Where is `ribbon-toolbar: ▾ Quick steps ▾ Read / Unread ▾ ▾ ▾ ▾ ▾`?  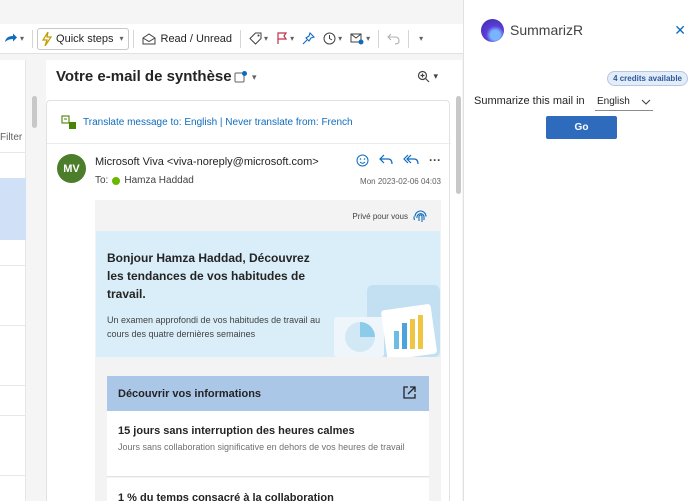
ribbon-toolbar: ▾ Quick steps ▾ Read / Unread ▾ ▾ ▾ ▾ ▾ is located at coordinates (231, 39).